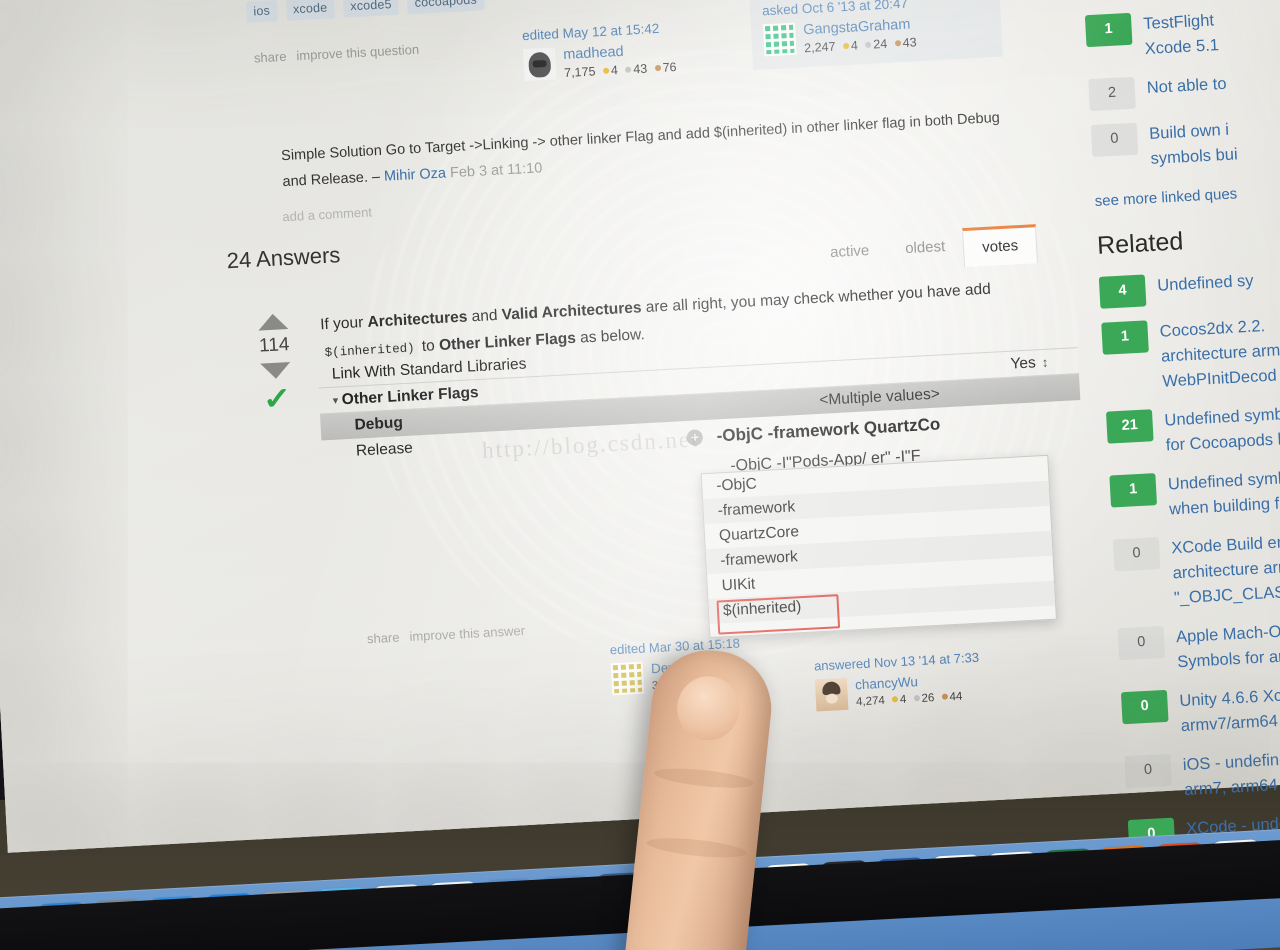 This screenshot has width=1280, height=950. What do you see at coordinates (1227, 645) in the screenshot?
I see `related-question-title: Apple Mach-O Linke Symbols for architec` at bounding box center [1227, 645].